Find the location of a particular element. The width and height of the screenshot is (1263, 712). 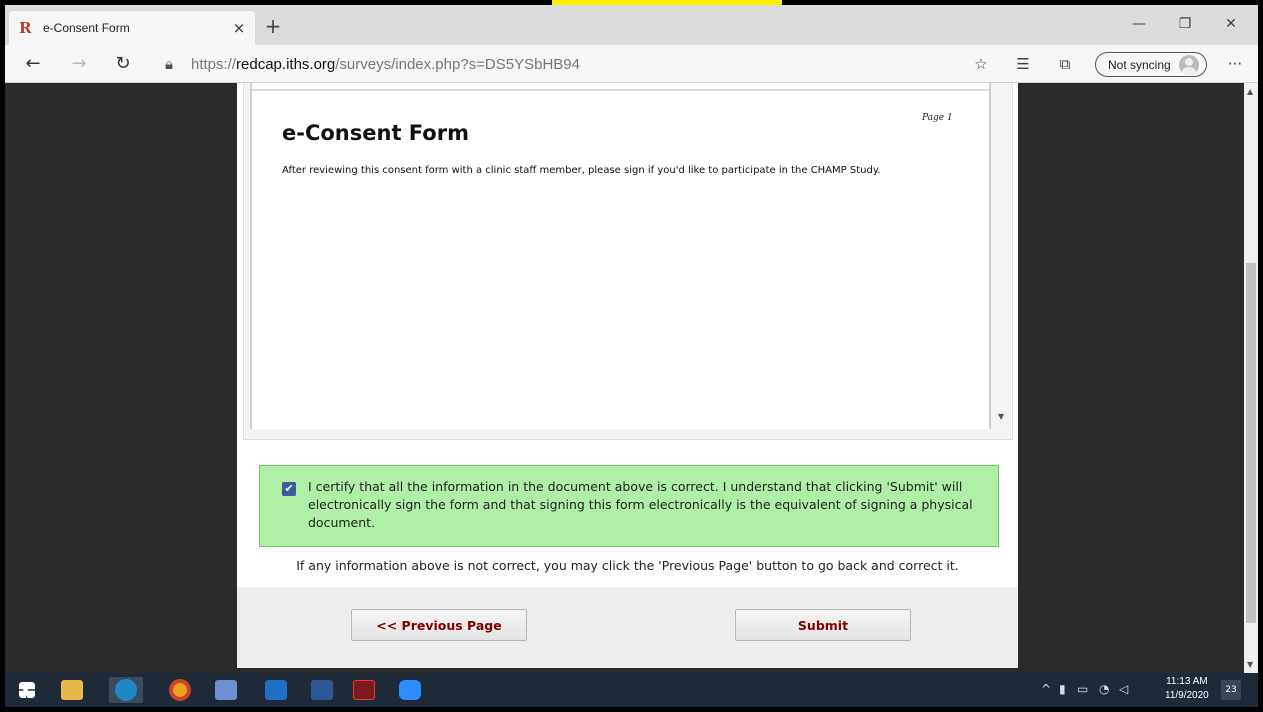

page-scrollbar: ▲ ▼ is located at coordinates (1251, 378).